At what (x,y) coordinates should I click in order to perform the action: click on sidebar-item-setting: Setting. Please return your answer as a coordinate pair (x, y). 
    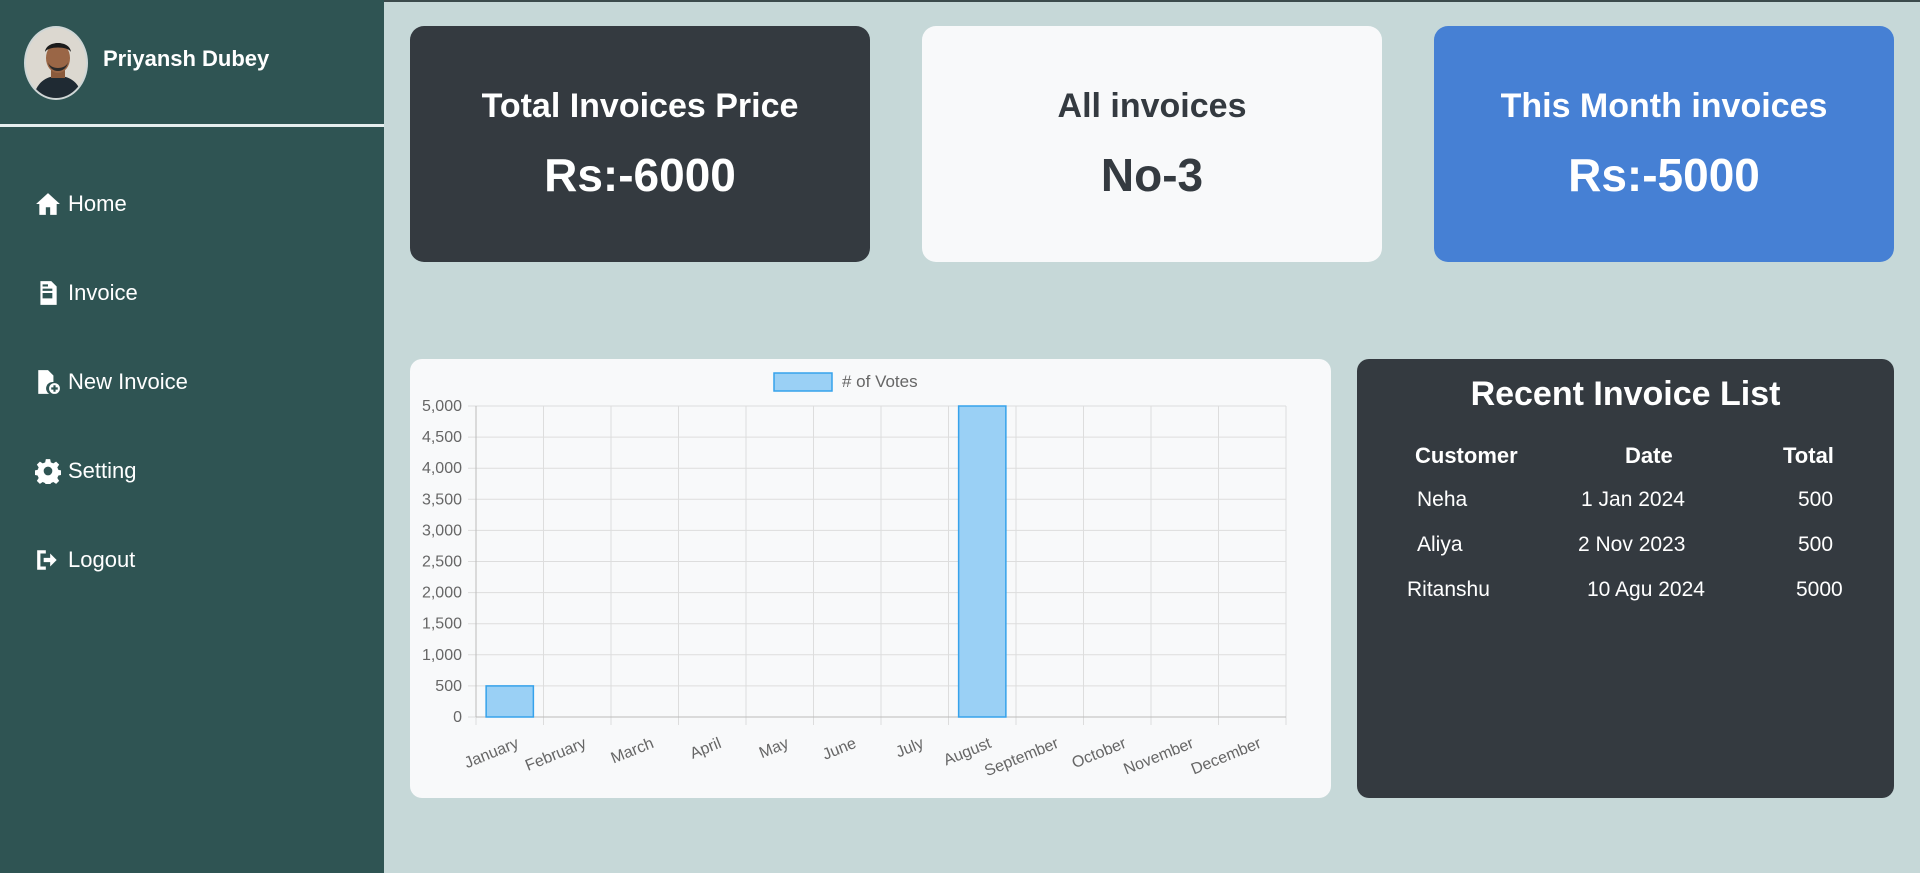
    Looking at the image, I should click on (85, 471).